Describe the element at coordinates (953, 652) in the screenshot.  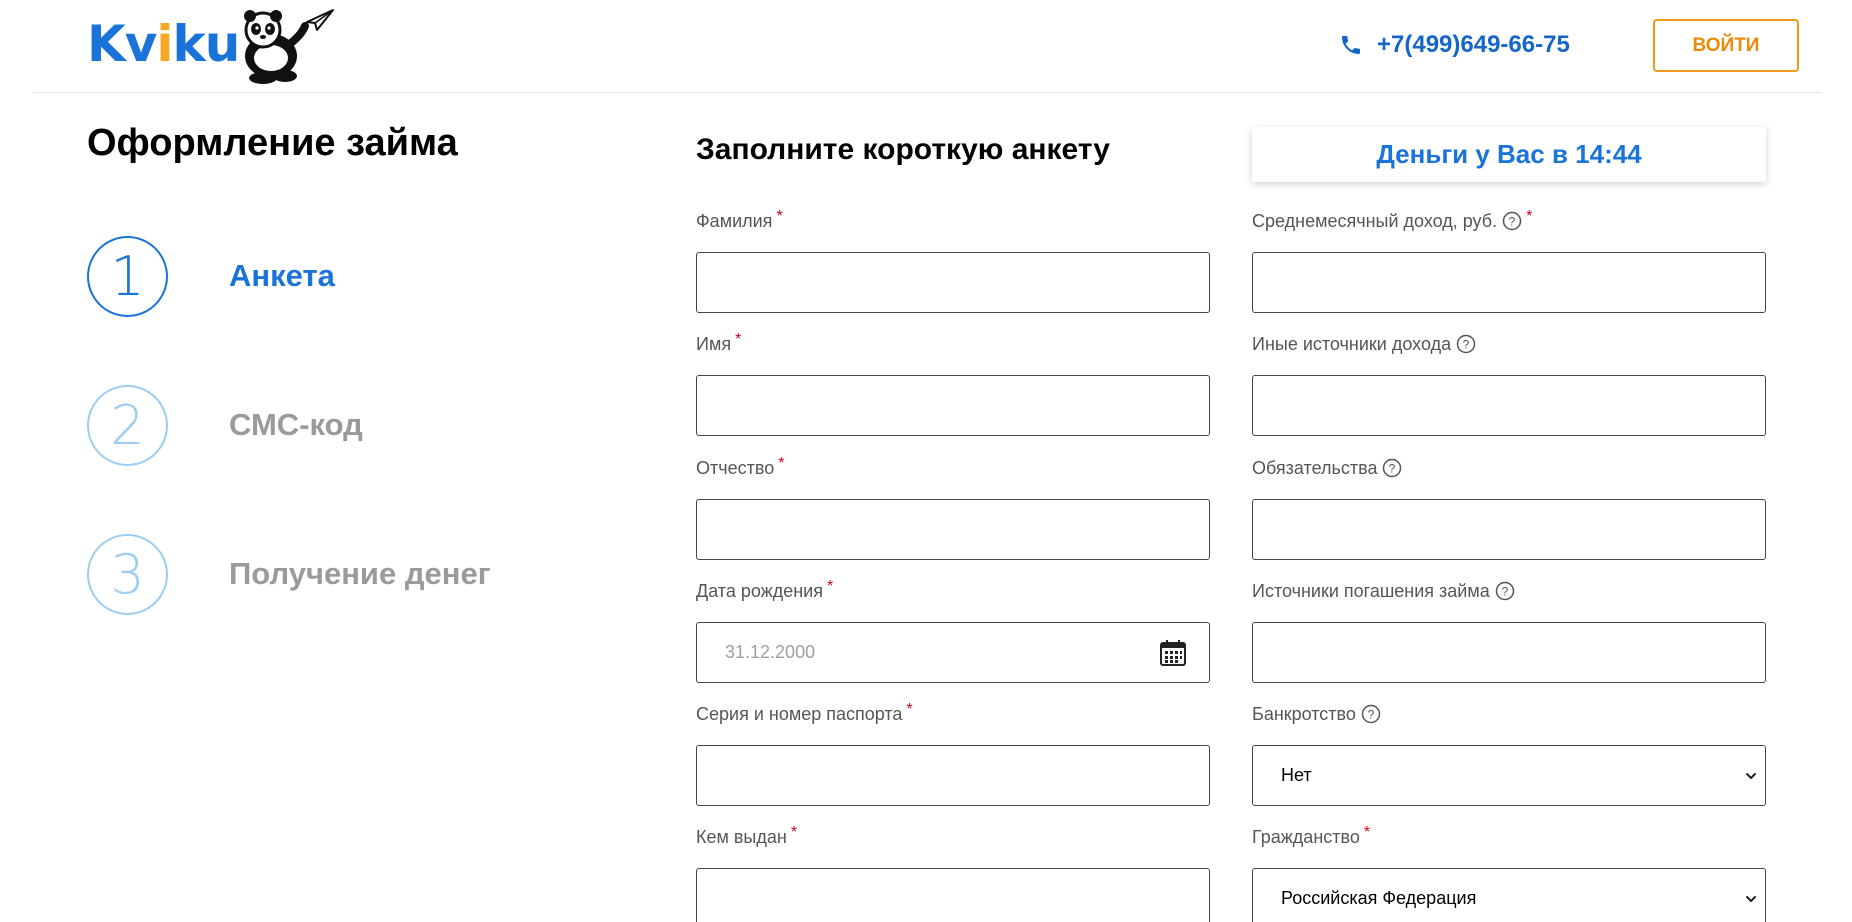
I see `birthdate-input: 31.12.2000` at that location.